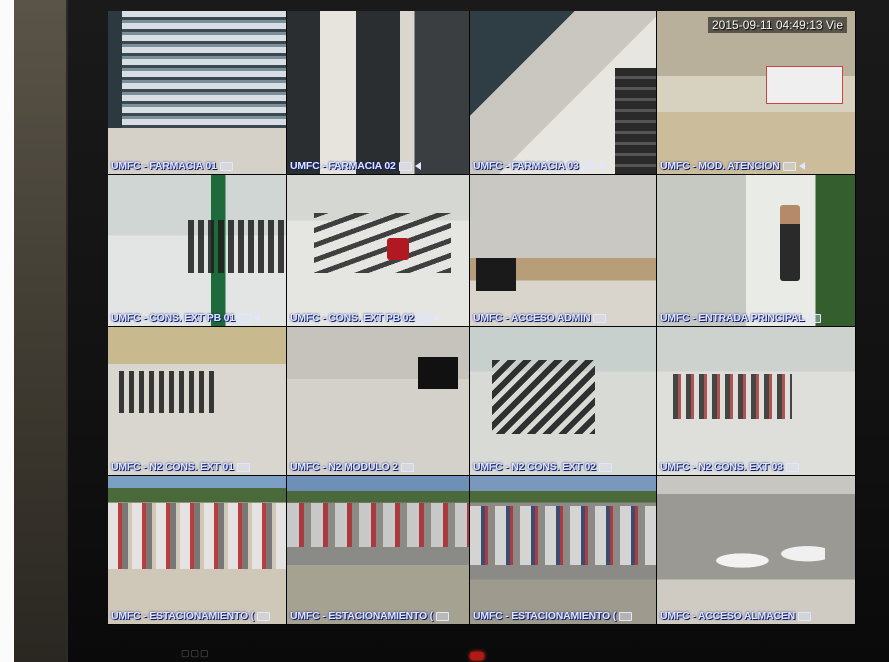 The image size is (889, 662). I want to click on camera-label: UMFC - N2 MODULO 2, so click(352, 467).